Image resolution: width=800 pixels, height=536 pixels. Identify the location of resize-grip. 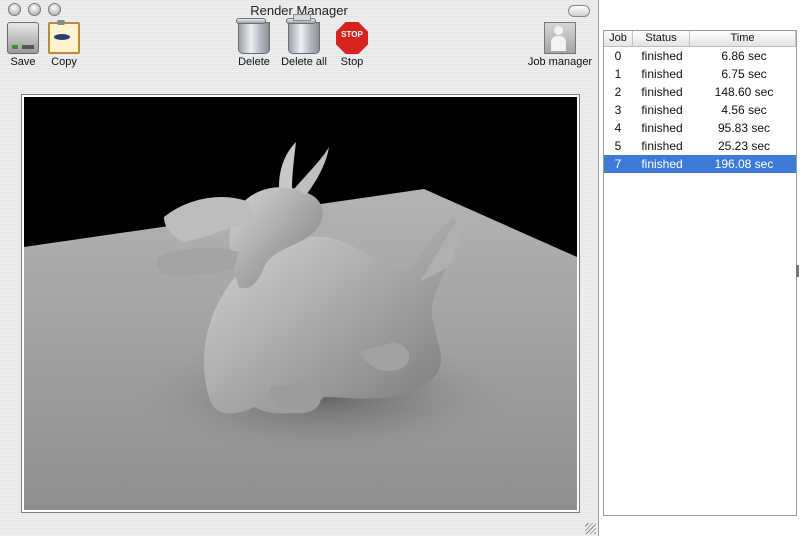
(590, 528).